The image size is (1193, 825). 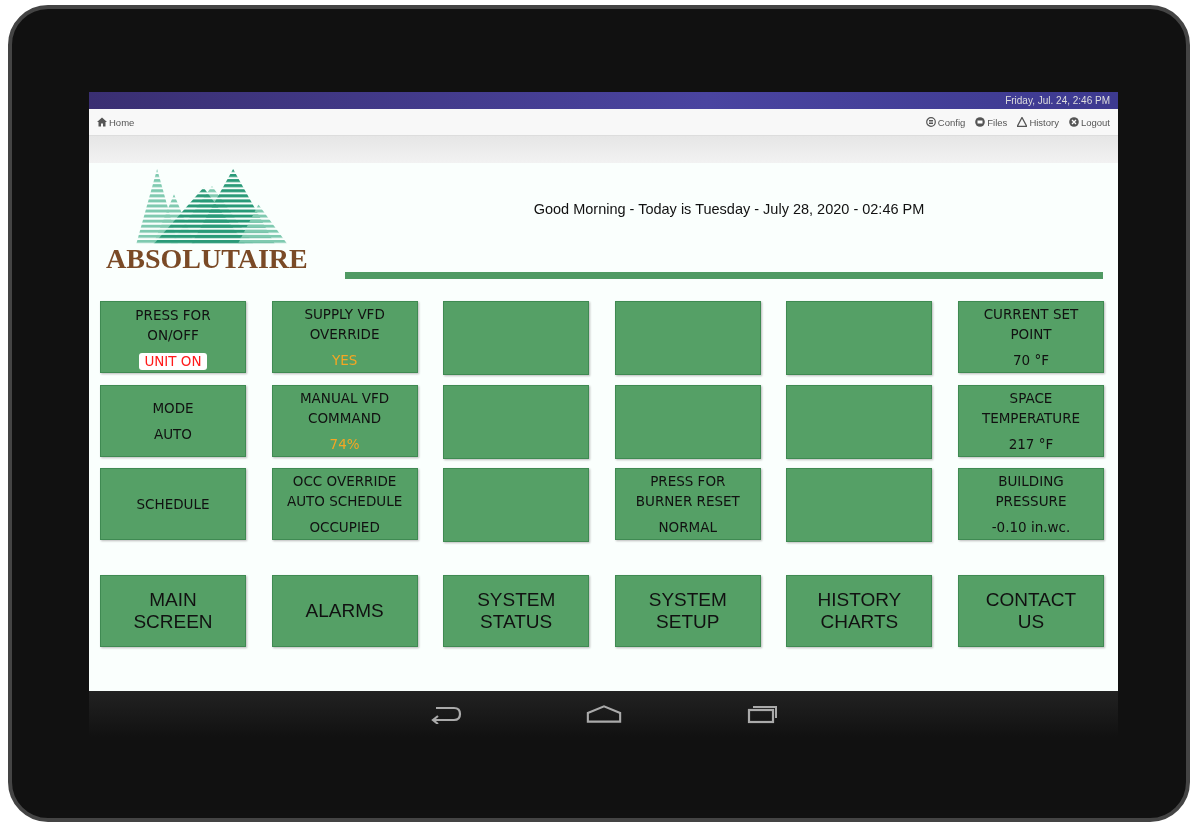 I want to click on status-datetime: Friday, Jul. 24, 2:46 PM, so click(x=1057, y=100).